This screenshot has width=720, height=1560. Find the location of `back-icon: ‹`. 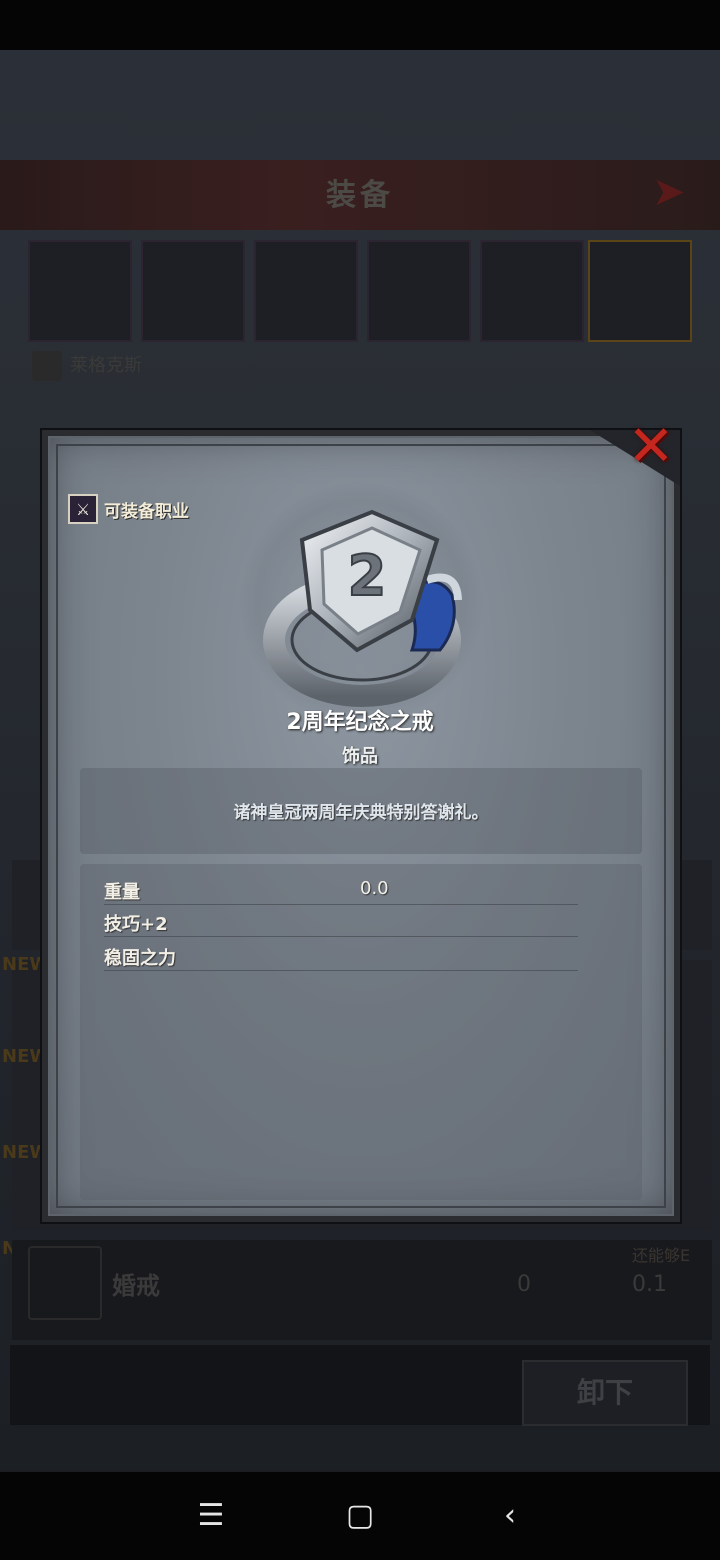

back-icon: ‹ is located at coordinates (510, 1516).